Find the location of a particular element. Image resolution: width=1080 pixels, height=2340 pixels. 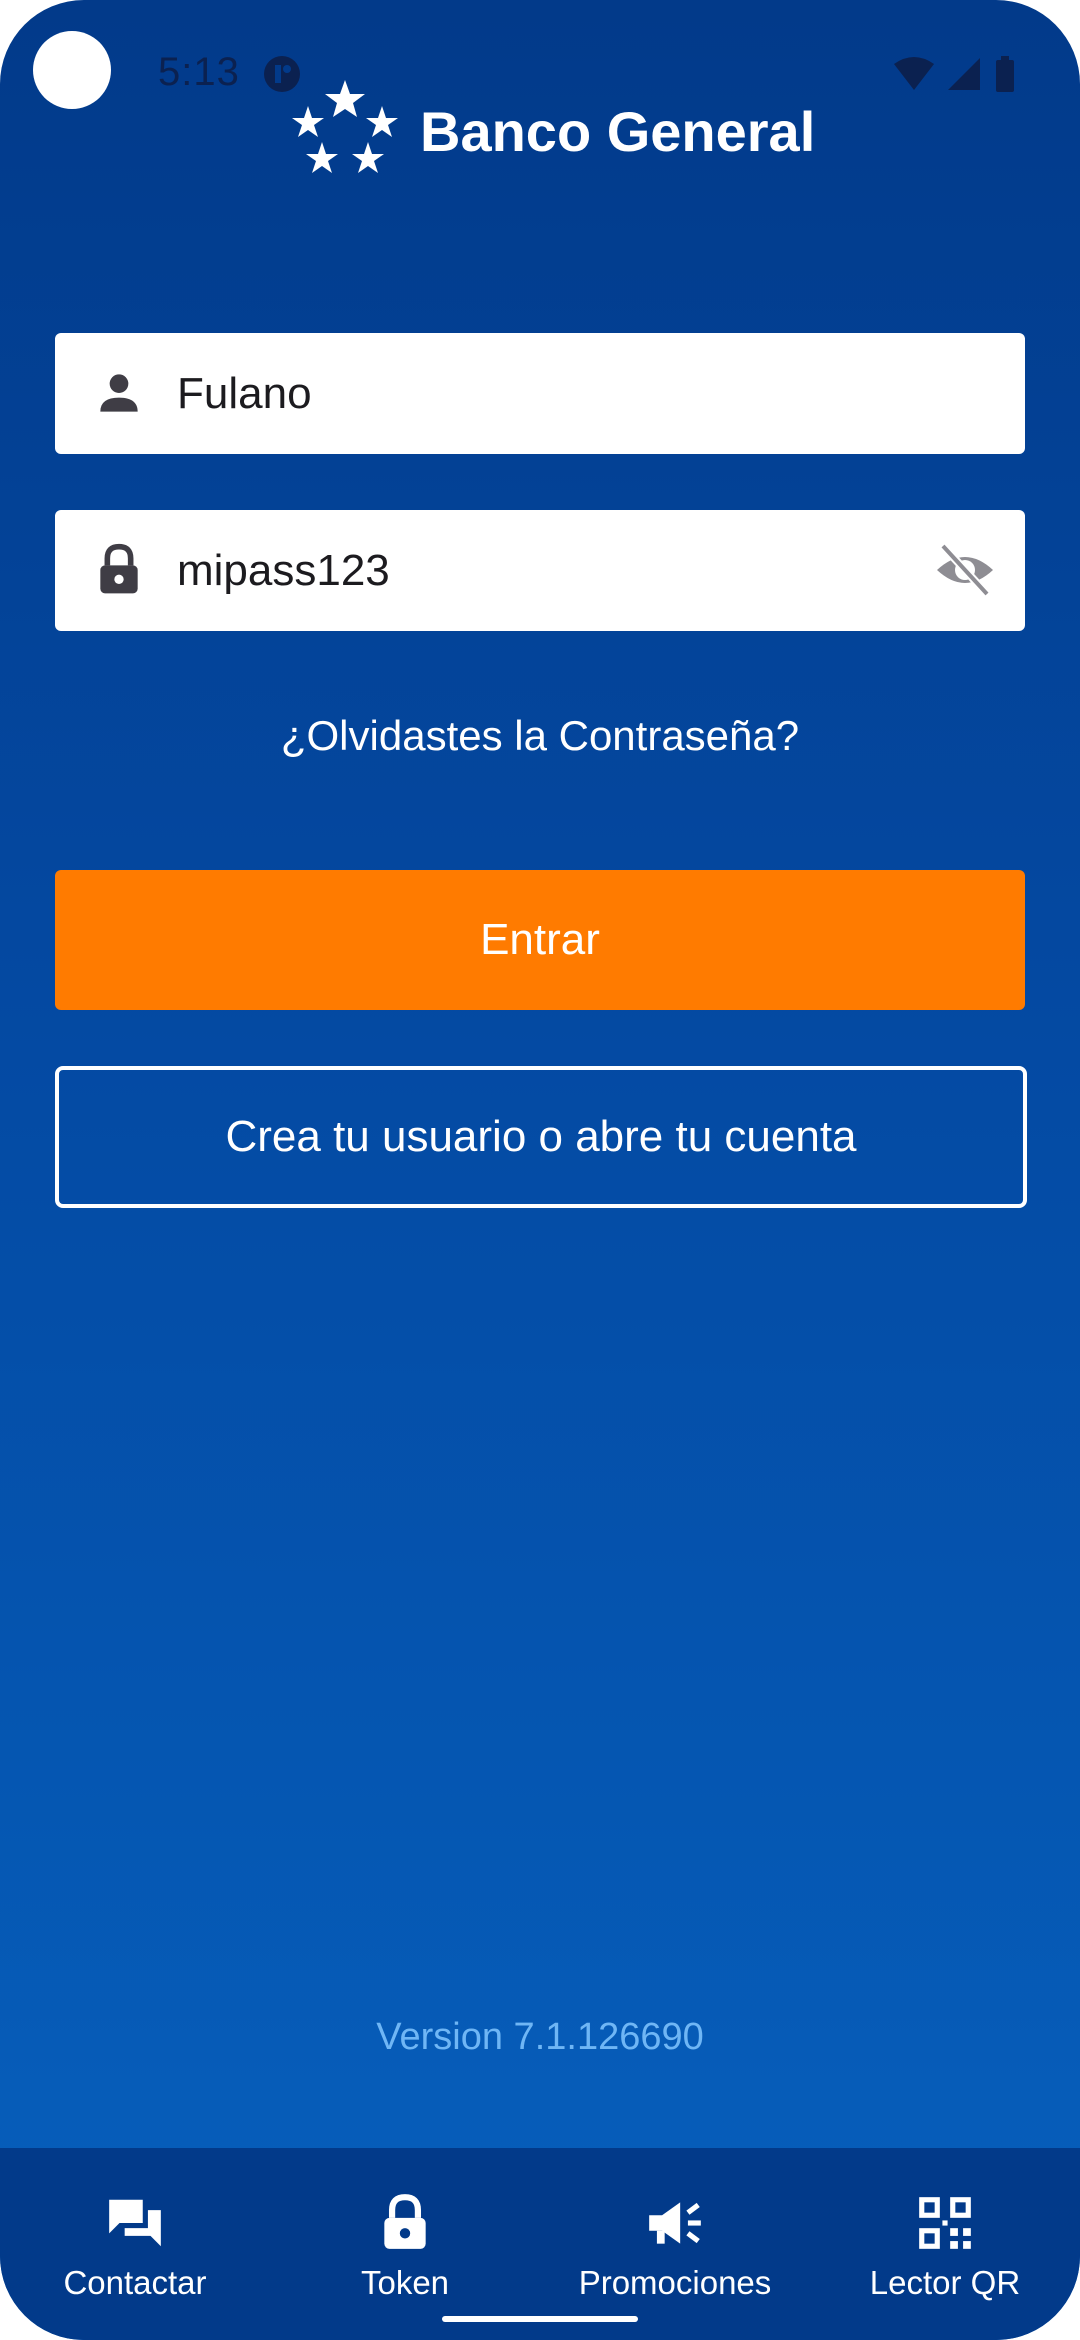

camera-cutout is located at coordinates (72, 70).